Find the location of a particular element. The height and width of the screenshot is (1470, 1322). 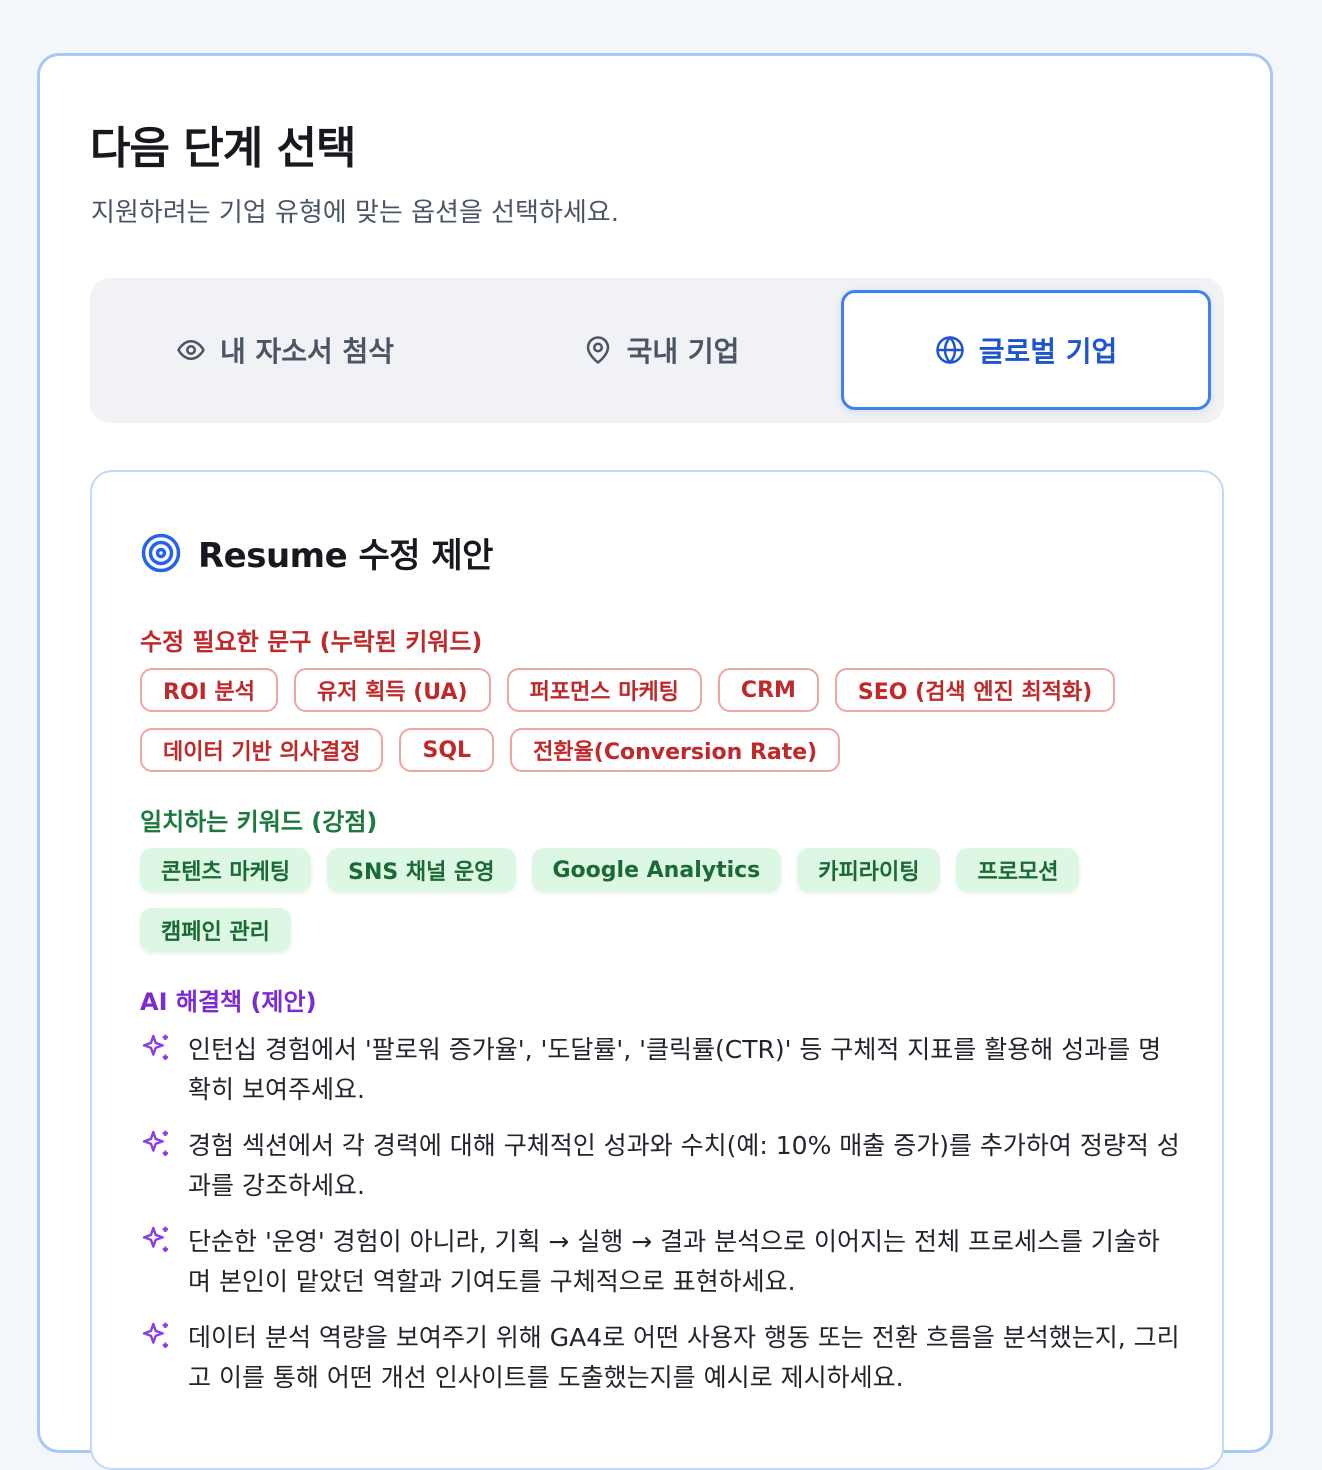

matched-keyword-chip: SNS 채널 운영 is located at coordinates (421, 870).